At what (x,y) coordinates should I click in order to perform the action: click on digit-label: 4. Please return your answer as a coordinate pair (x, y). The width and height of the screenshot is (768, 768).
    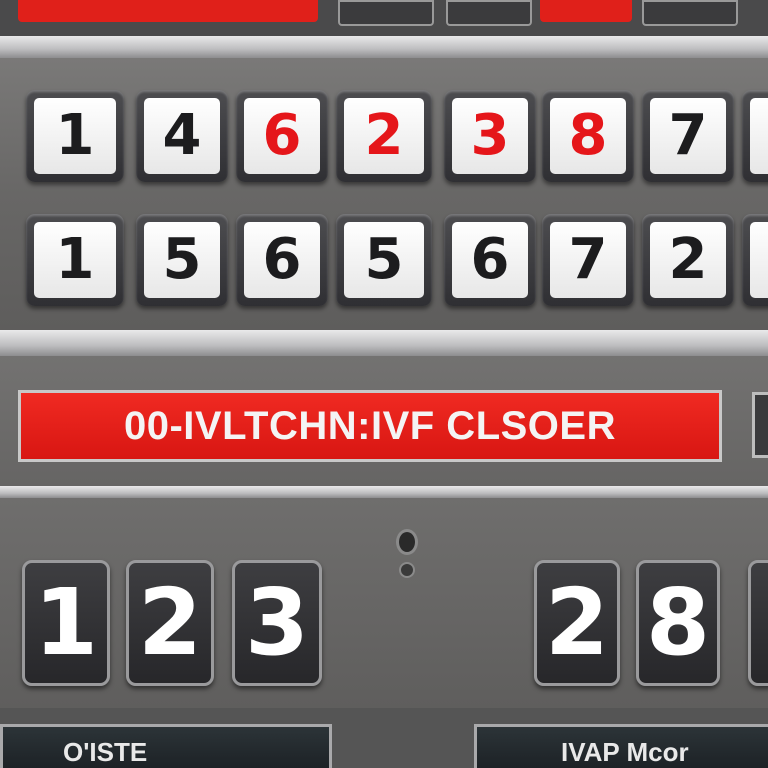
    Looking at the image, I should click on (182, 136).